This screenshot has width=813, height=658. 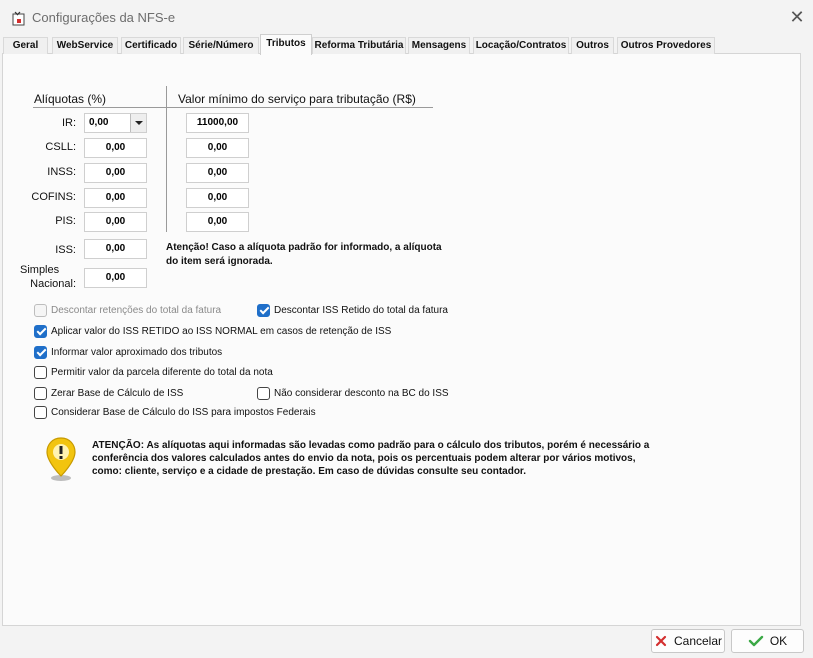 I want to click on descontar-retencoes-option: Descontar retenções do total da fatura, so click(x=127, y=310).